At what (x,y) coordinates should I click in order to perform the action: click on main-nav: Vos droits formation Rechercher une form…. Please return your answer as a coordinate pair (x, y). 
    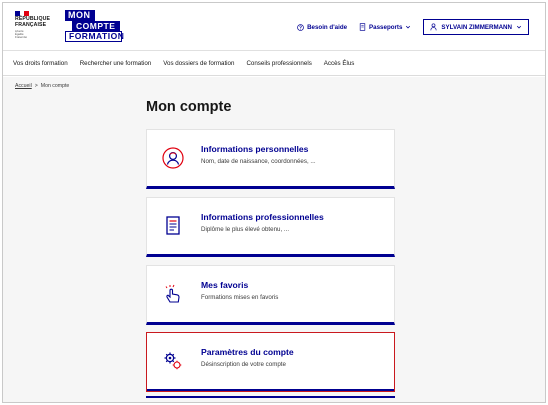
    Looking at the image, I should click on (274, 63).